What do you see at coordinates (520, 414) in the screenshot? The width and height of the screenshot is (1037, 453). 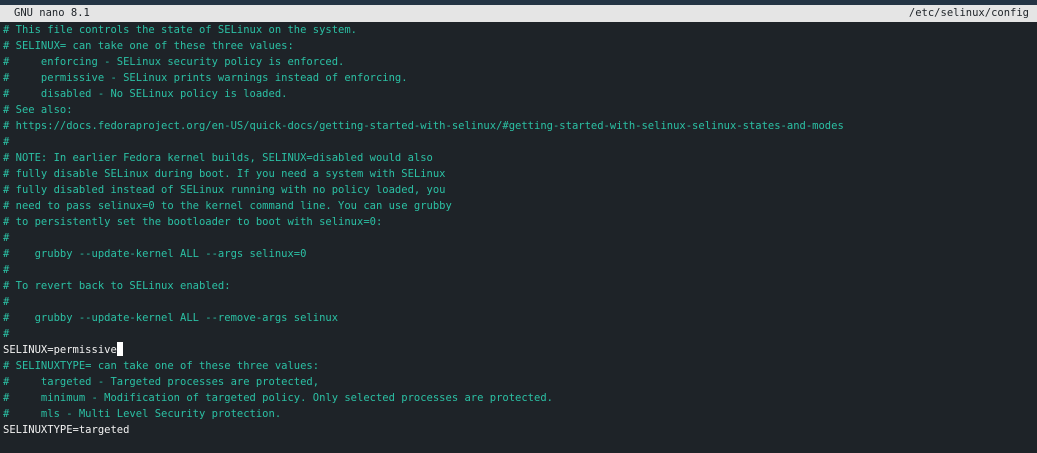 I see `comment-line: # mls - Multi Level Security protection.` at bounding box center [520, 414].